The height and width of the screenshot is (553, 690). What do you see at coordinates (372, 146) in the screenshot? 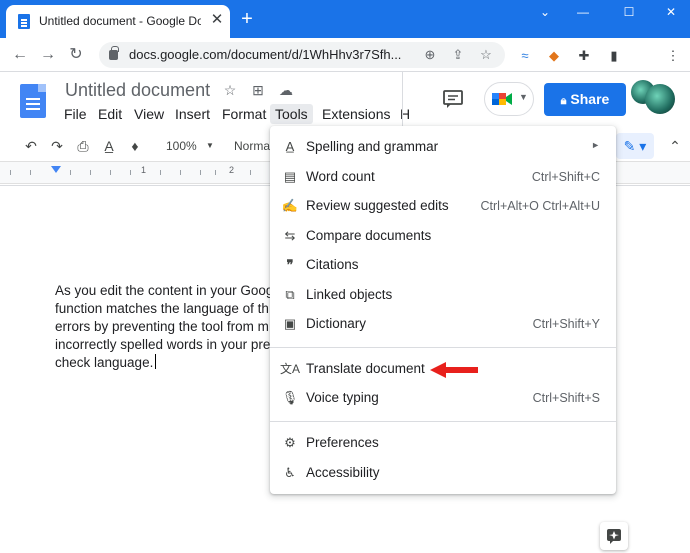
I see `menu-item-label: Spelling and grammar` at bounding box center [372, 146].